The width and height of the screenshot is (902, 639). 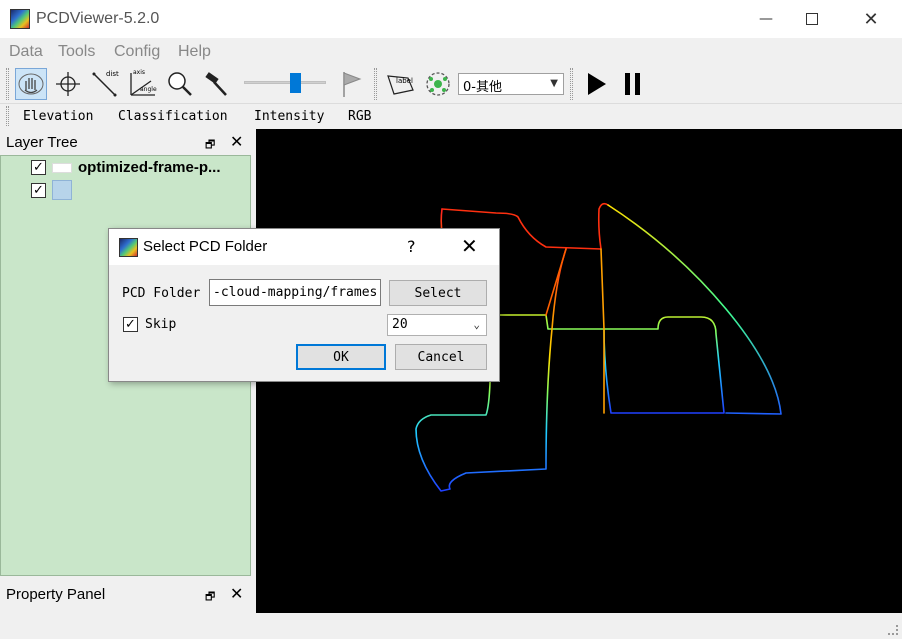 I want to click on menu-tools: Tools, so click(x=76, y=52).